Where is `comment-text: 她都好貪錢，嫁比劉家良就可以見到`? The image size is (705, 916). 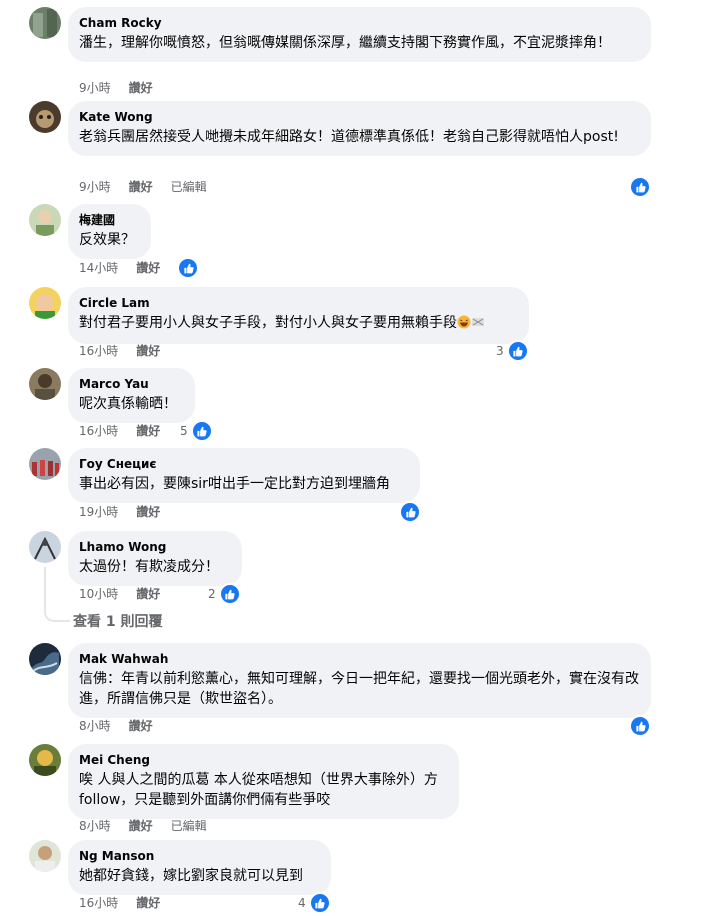 comment-text: 她都好貪錢，嫁比劉家良就可以見到 is located at coordinates (191, 876).